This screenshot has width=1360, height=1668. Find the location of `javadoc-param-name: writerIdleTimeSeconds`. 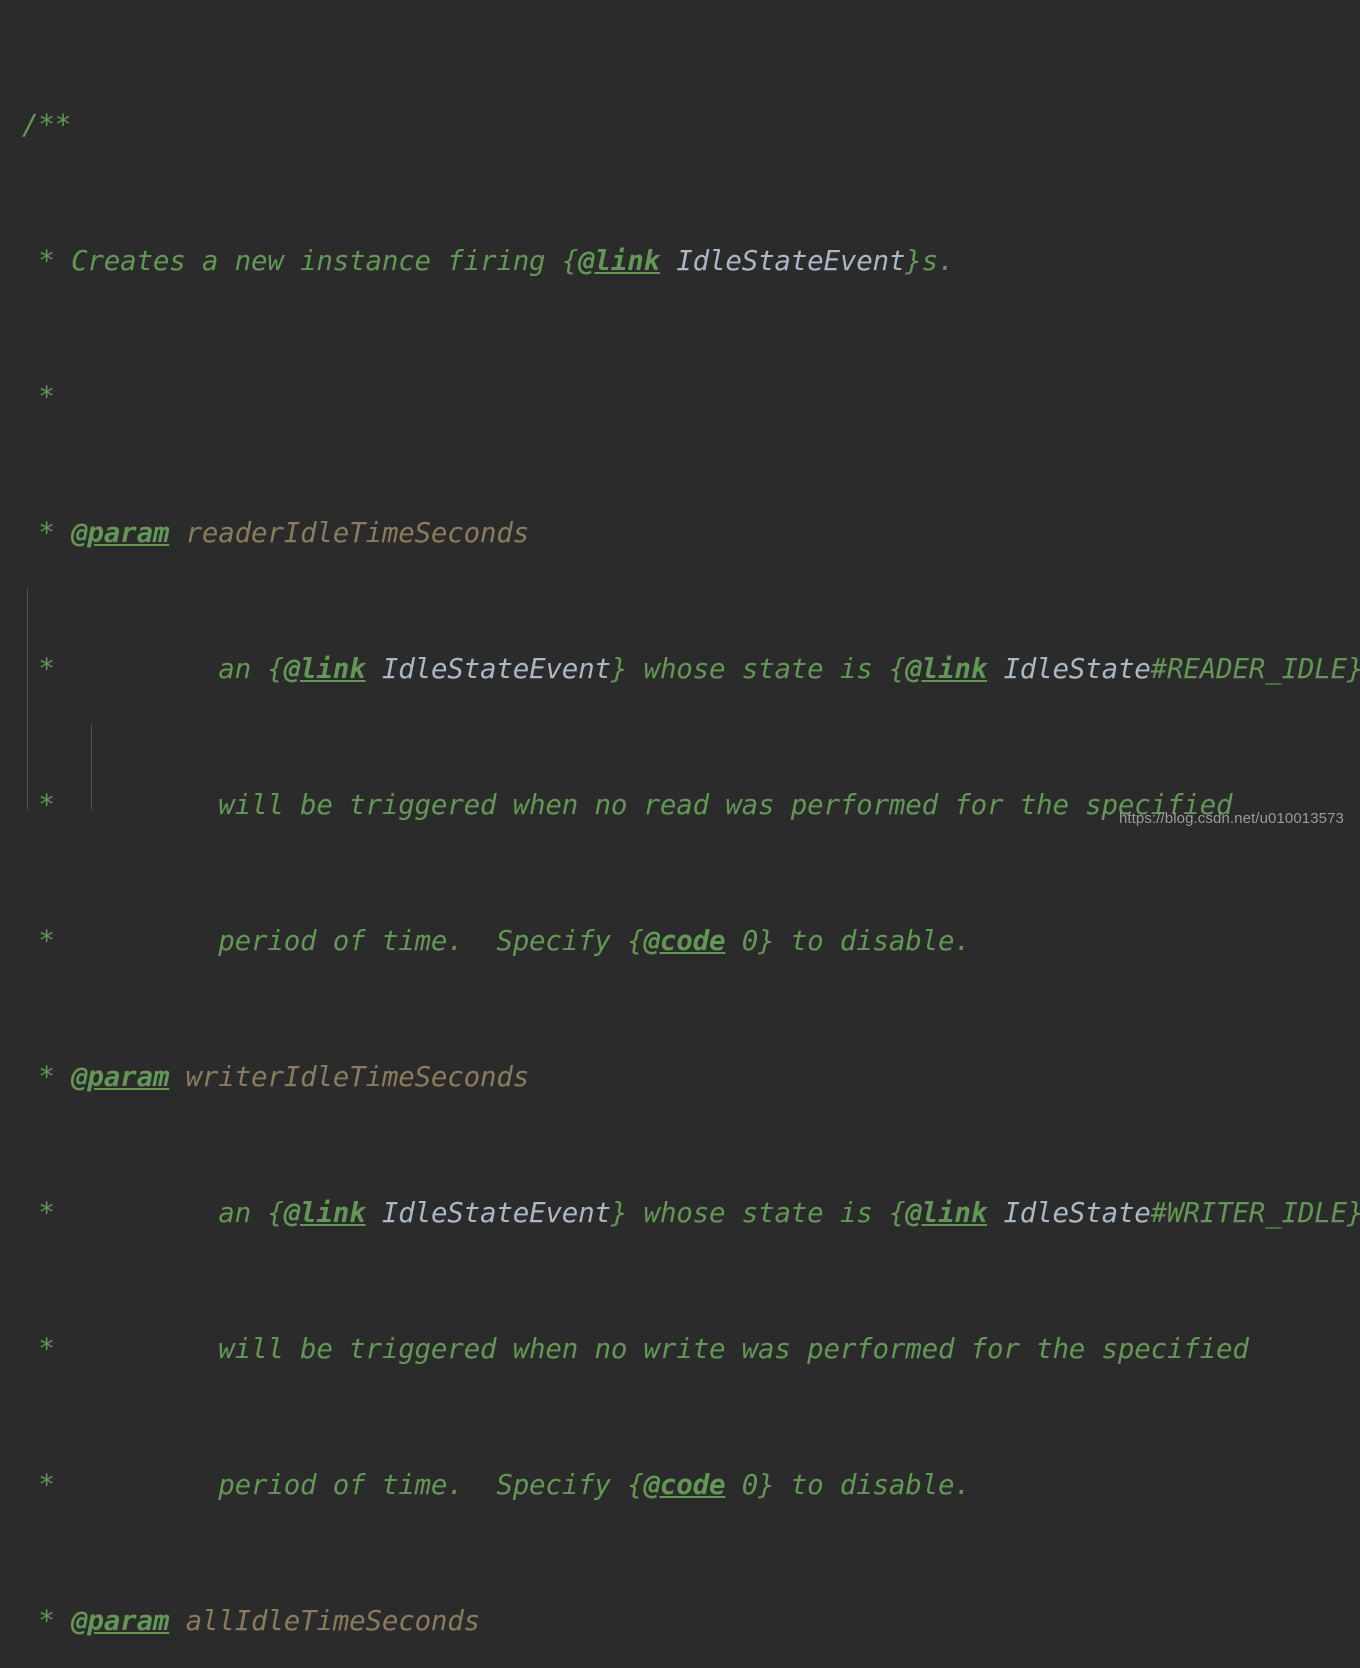

javadoc-param-name: writerIdleTimeSeconds is located at coordinates (357, 1077).